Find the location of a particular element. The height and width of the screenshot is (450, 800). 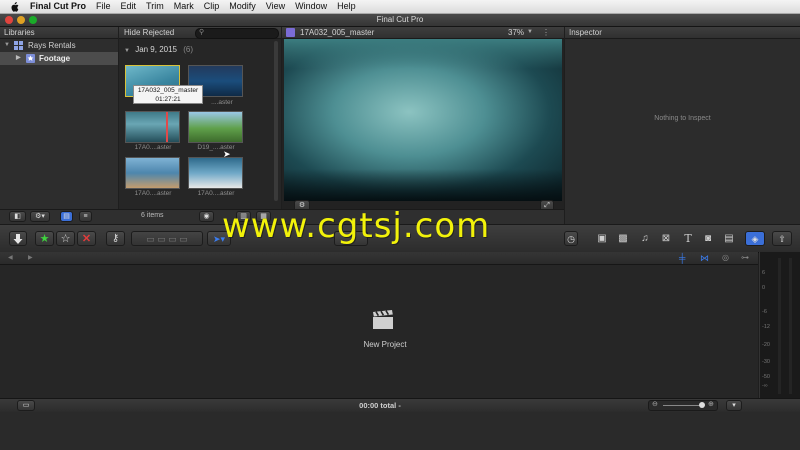

video-frame is located at coordinates (423, 120).